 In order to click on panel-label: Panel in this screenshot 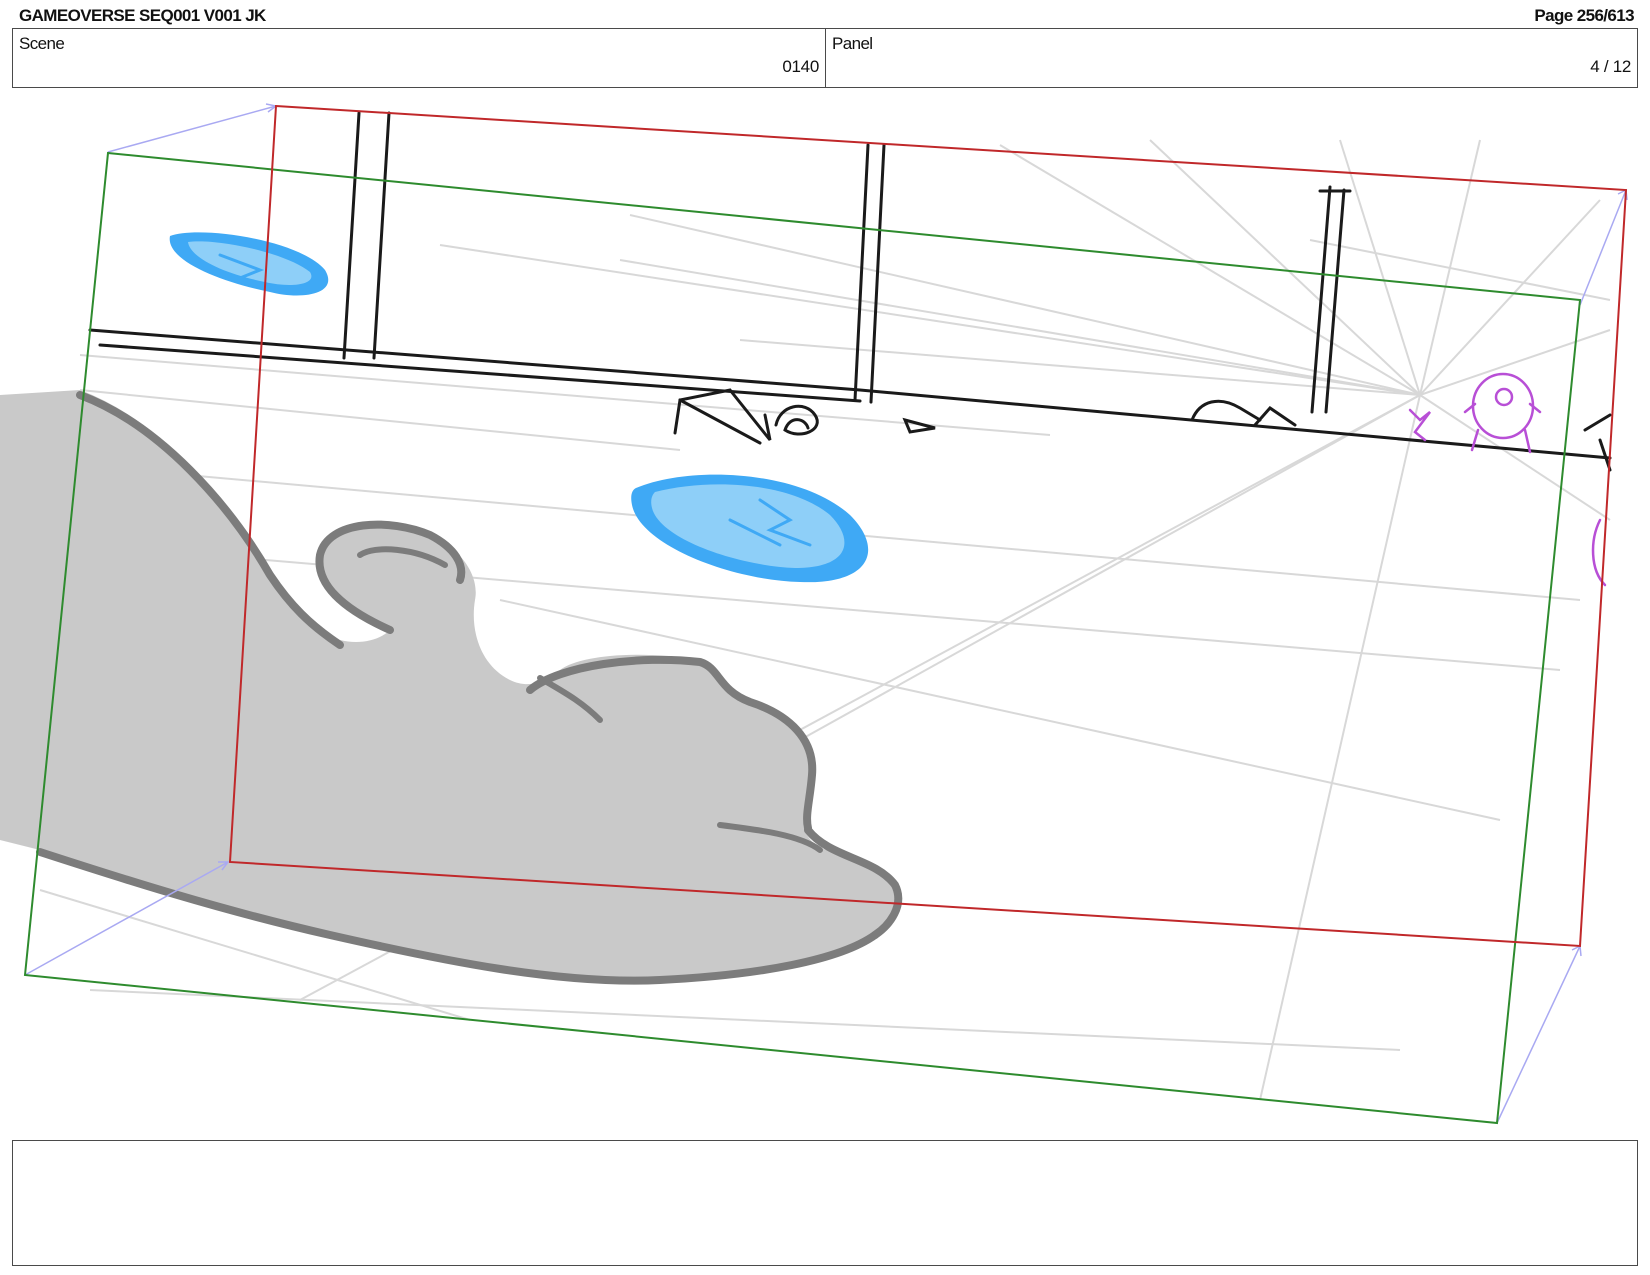, I will do `click(852, 43)`.